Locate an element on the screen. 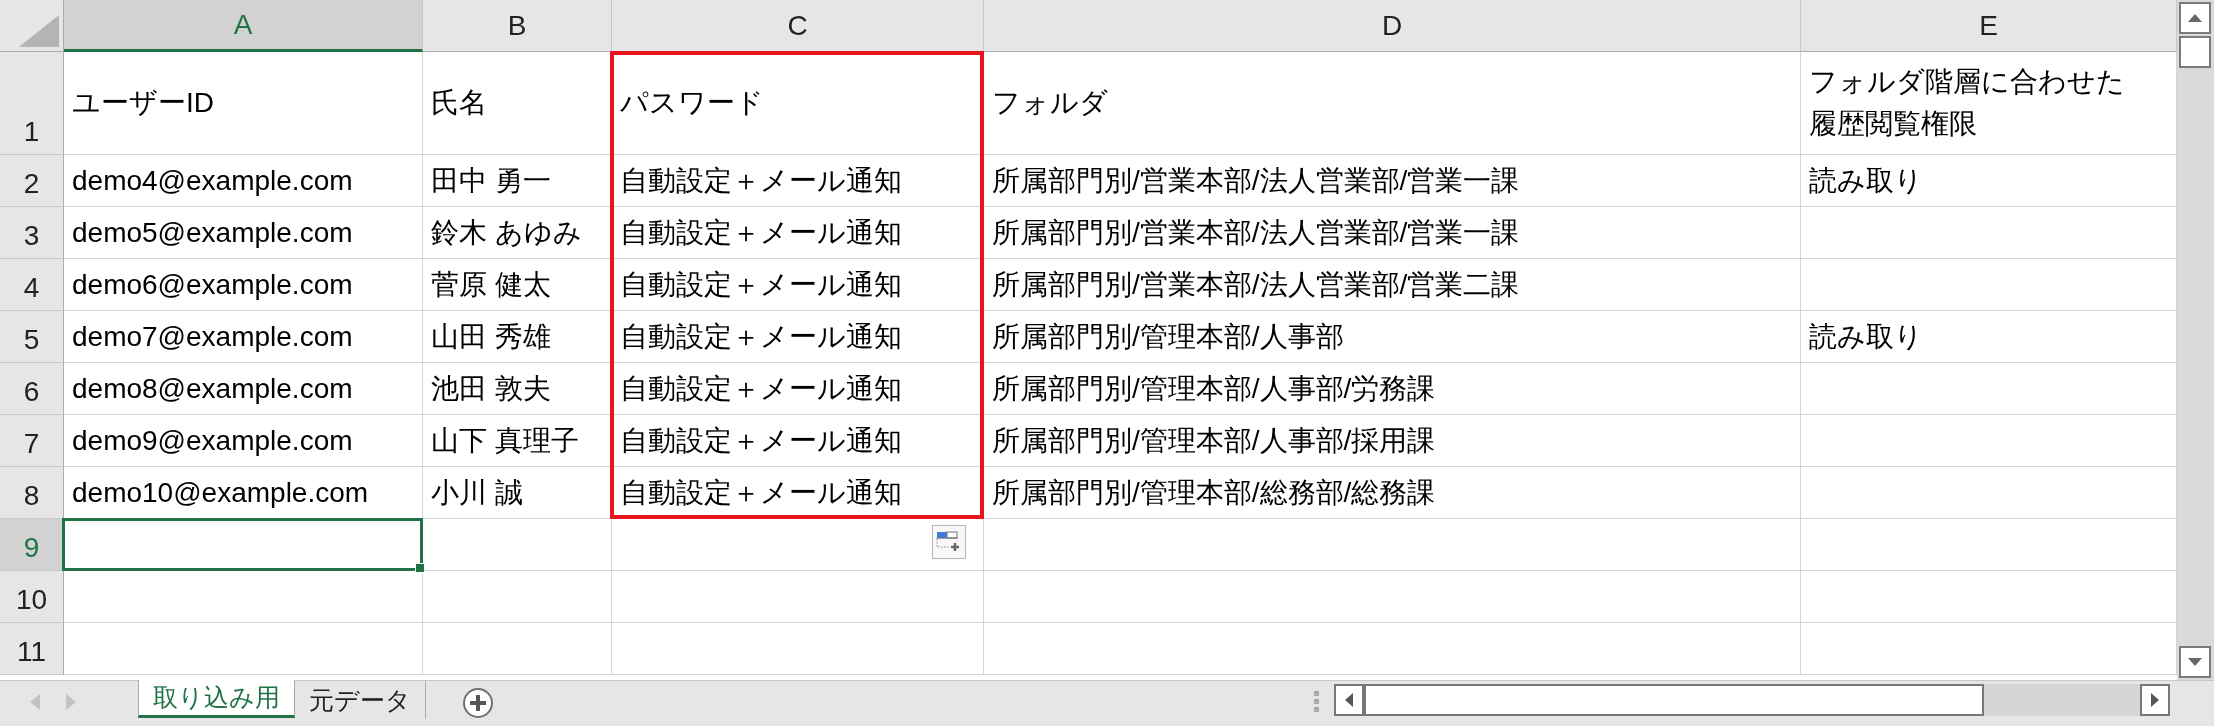  paste-options-icon is located at coordinates (949, 542).